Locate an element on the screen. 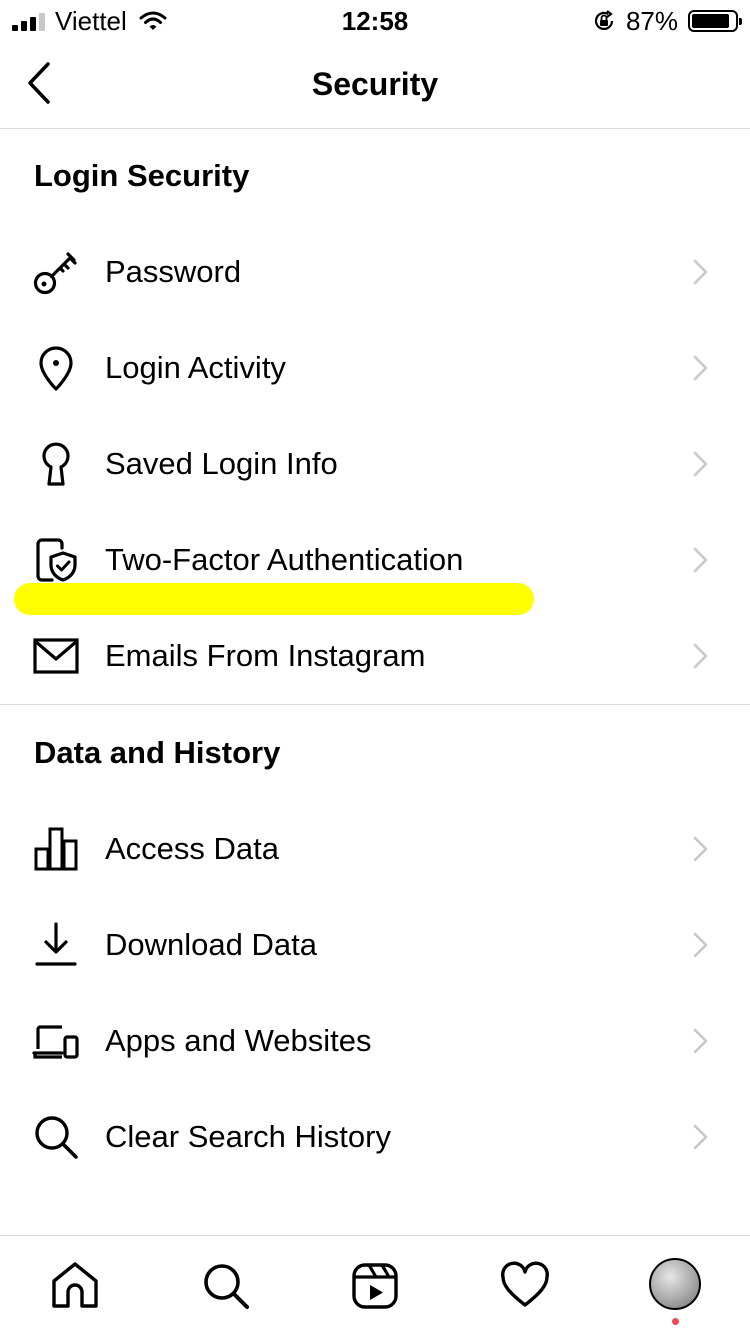 The height and width of the screenshot is (1335, 750). menu-item-label: Emails From Instagram is located at coordinates (265, 655).